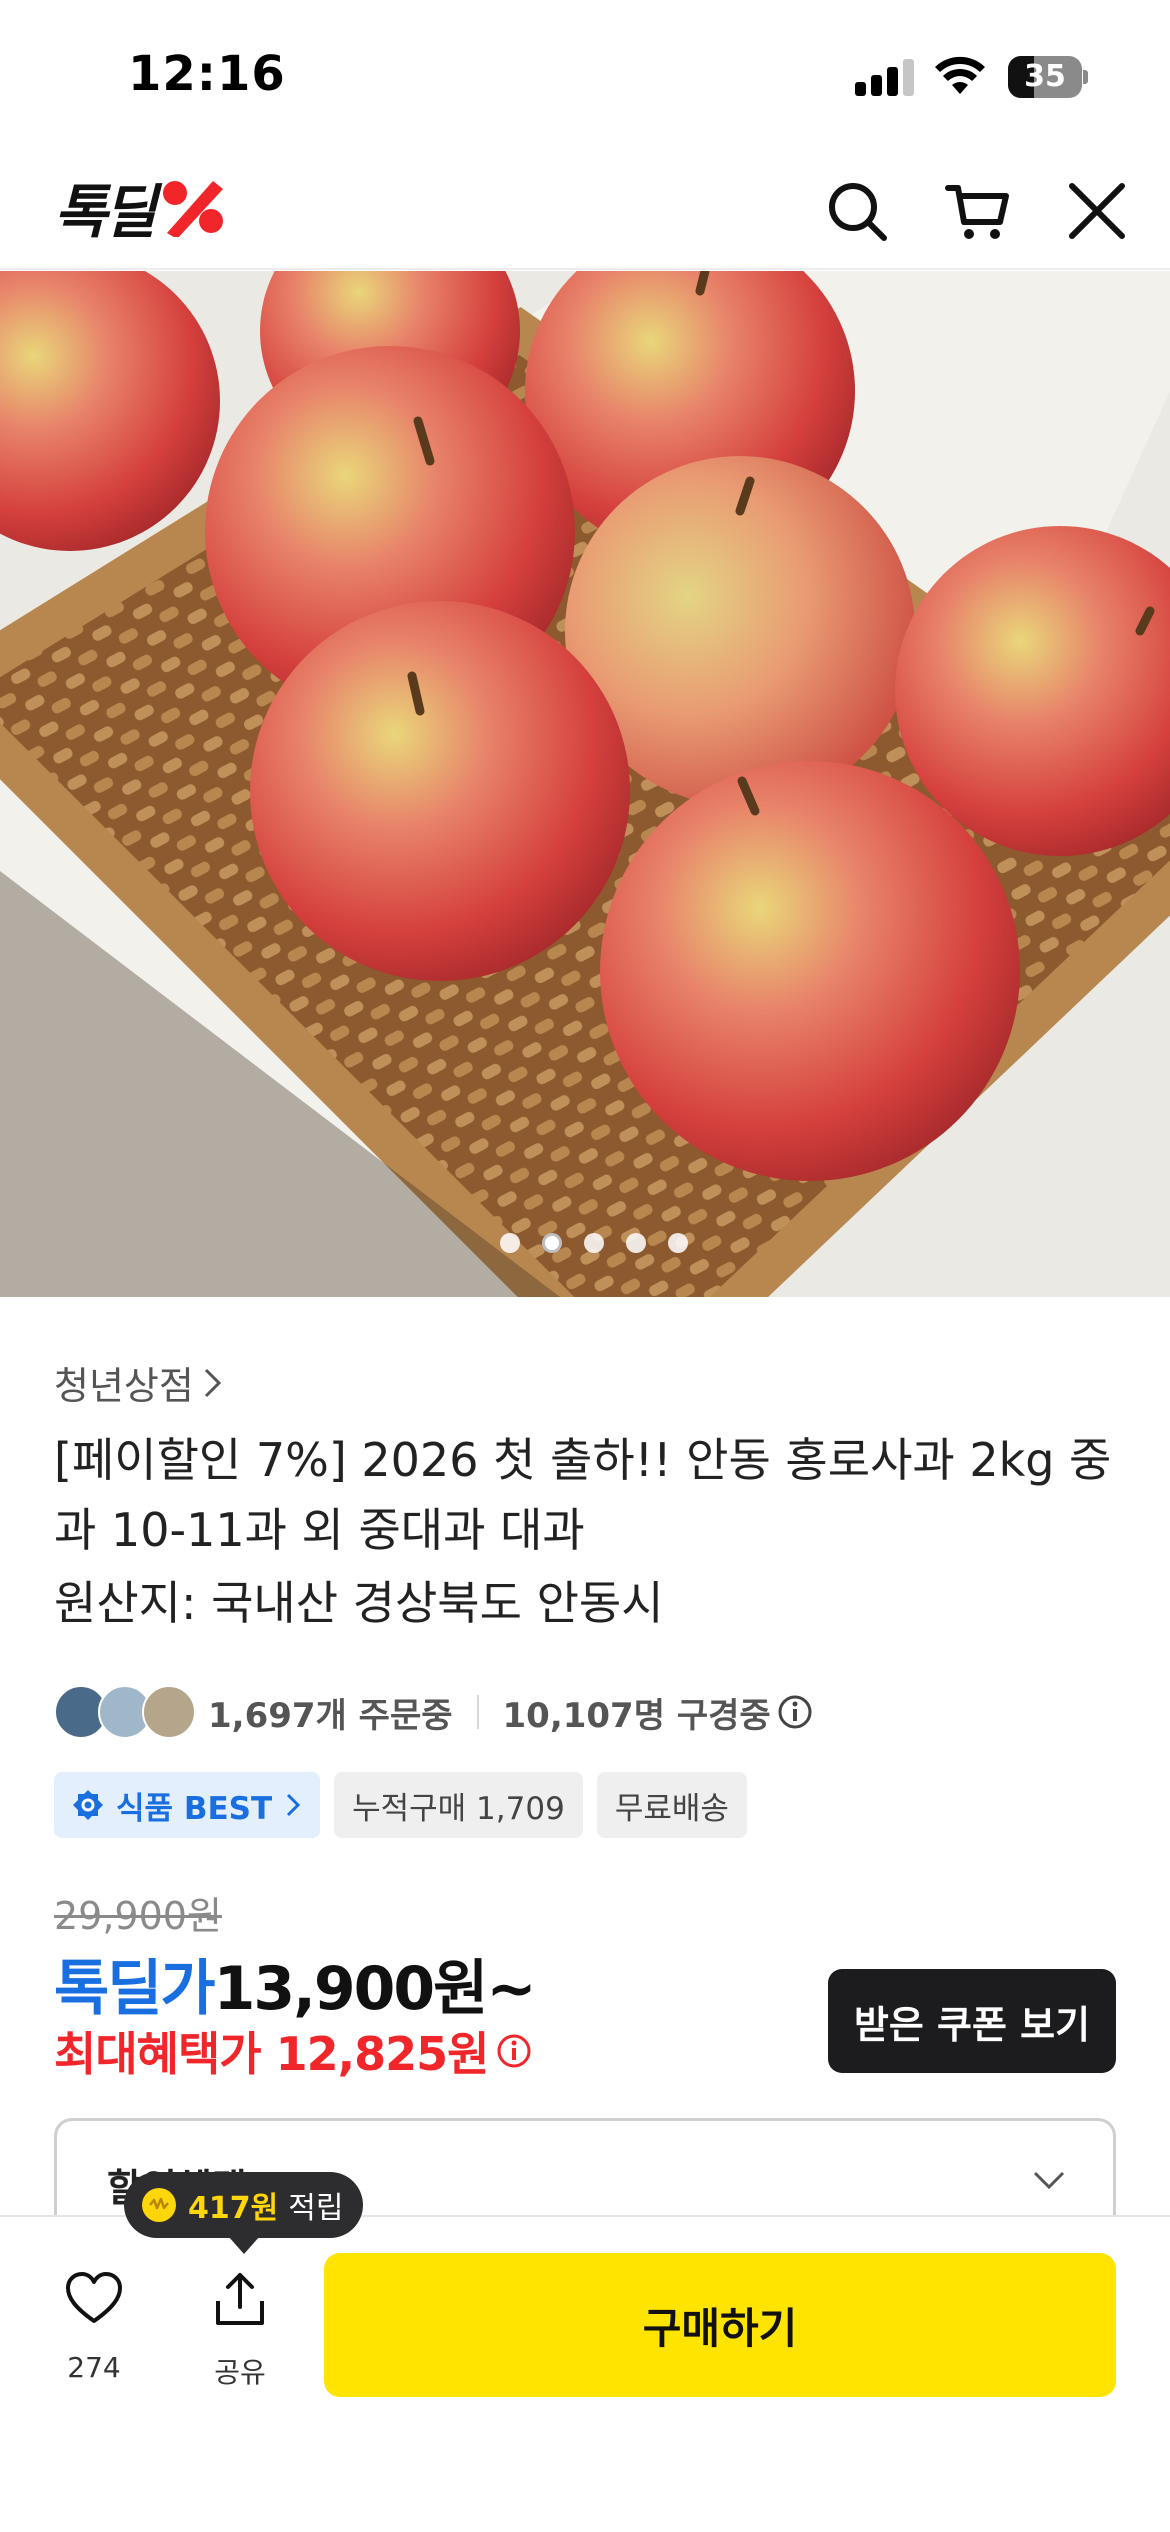 The image size is (1170, 2532). I want to click on reward-tooltip: 417원 적립, so click(244, 2205).